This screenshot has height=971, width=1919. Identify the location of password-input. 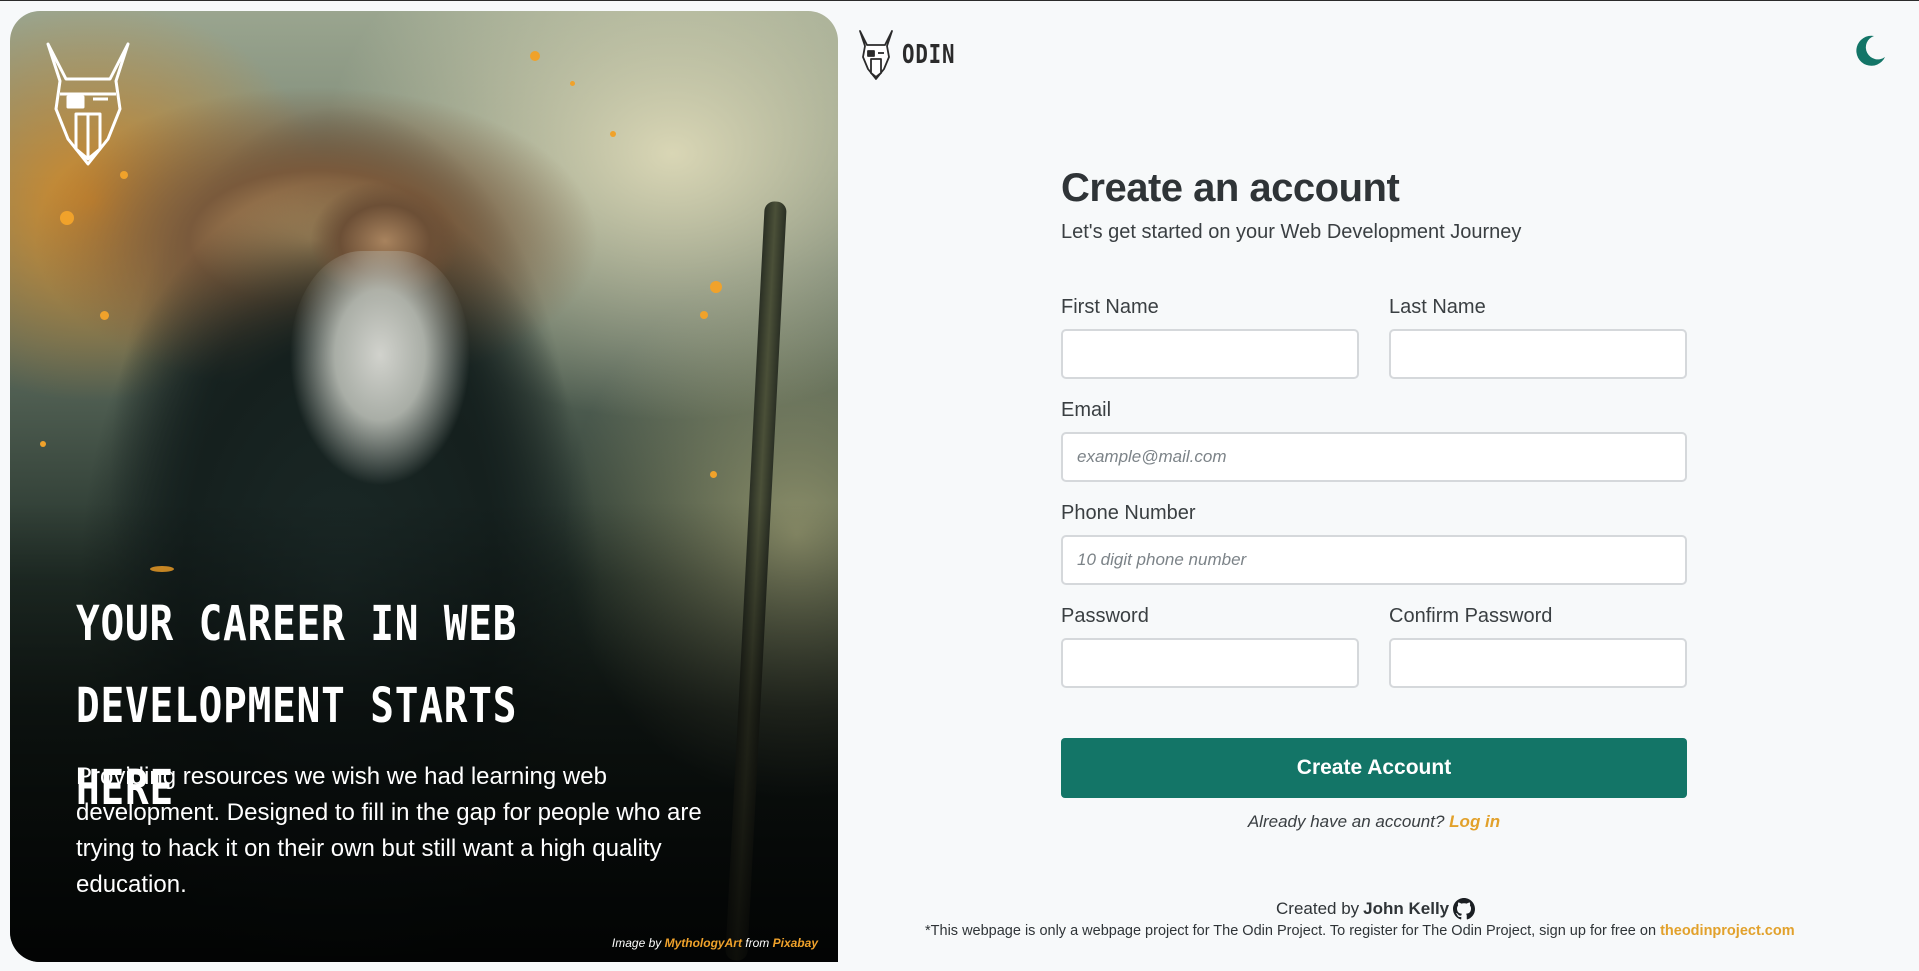
(1210, 663).